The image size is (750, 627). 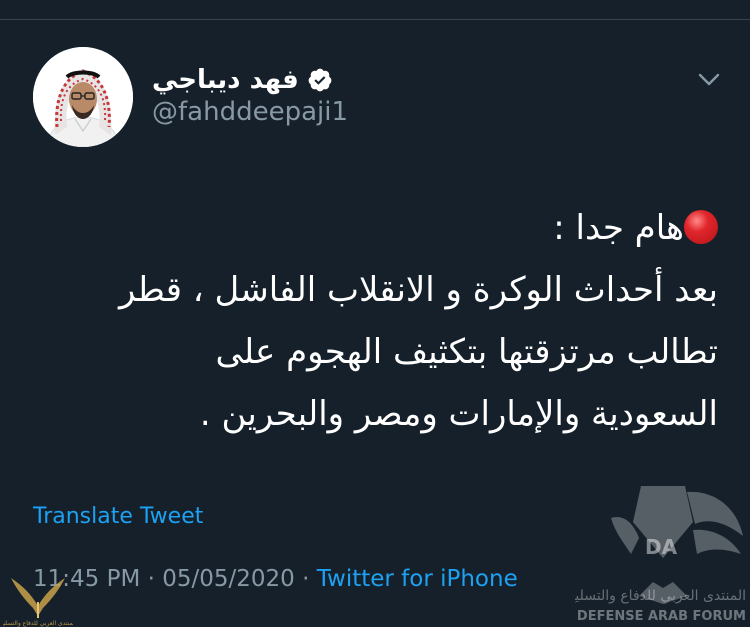 I want to click on watermark-arabic-small: المنتدى العربي للدفاع والتسليح, so click(x=38, y=623).